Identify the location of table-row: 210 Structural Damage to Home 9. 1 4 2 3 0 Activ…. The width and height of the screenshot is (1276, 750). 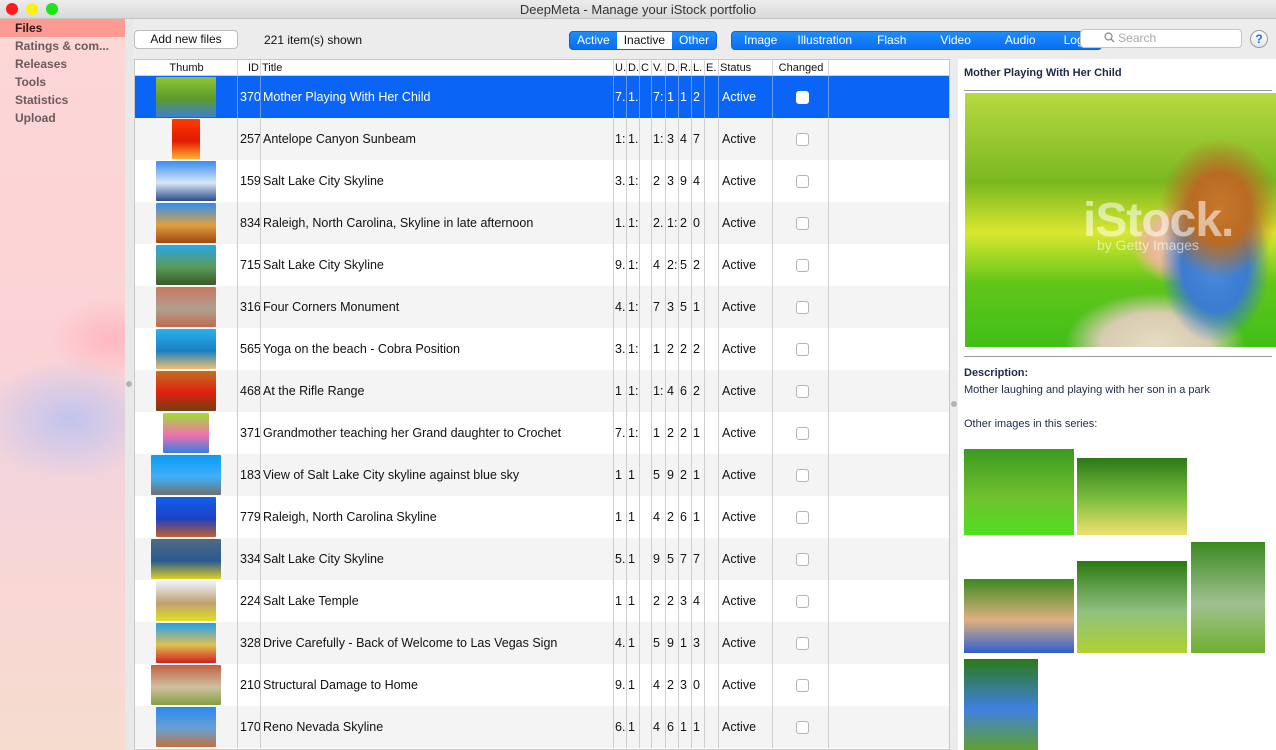
(542, 685).